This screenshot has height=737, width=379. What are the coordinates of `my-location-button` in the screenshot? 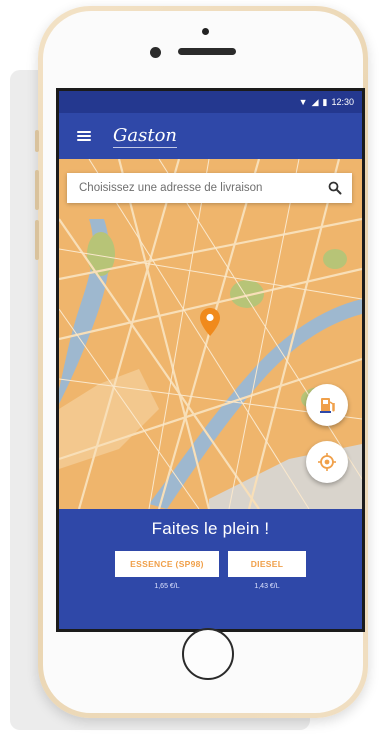 It's located at (327, 462).